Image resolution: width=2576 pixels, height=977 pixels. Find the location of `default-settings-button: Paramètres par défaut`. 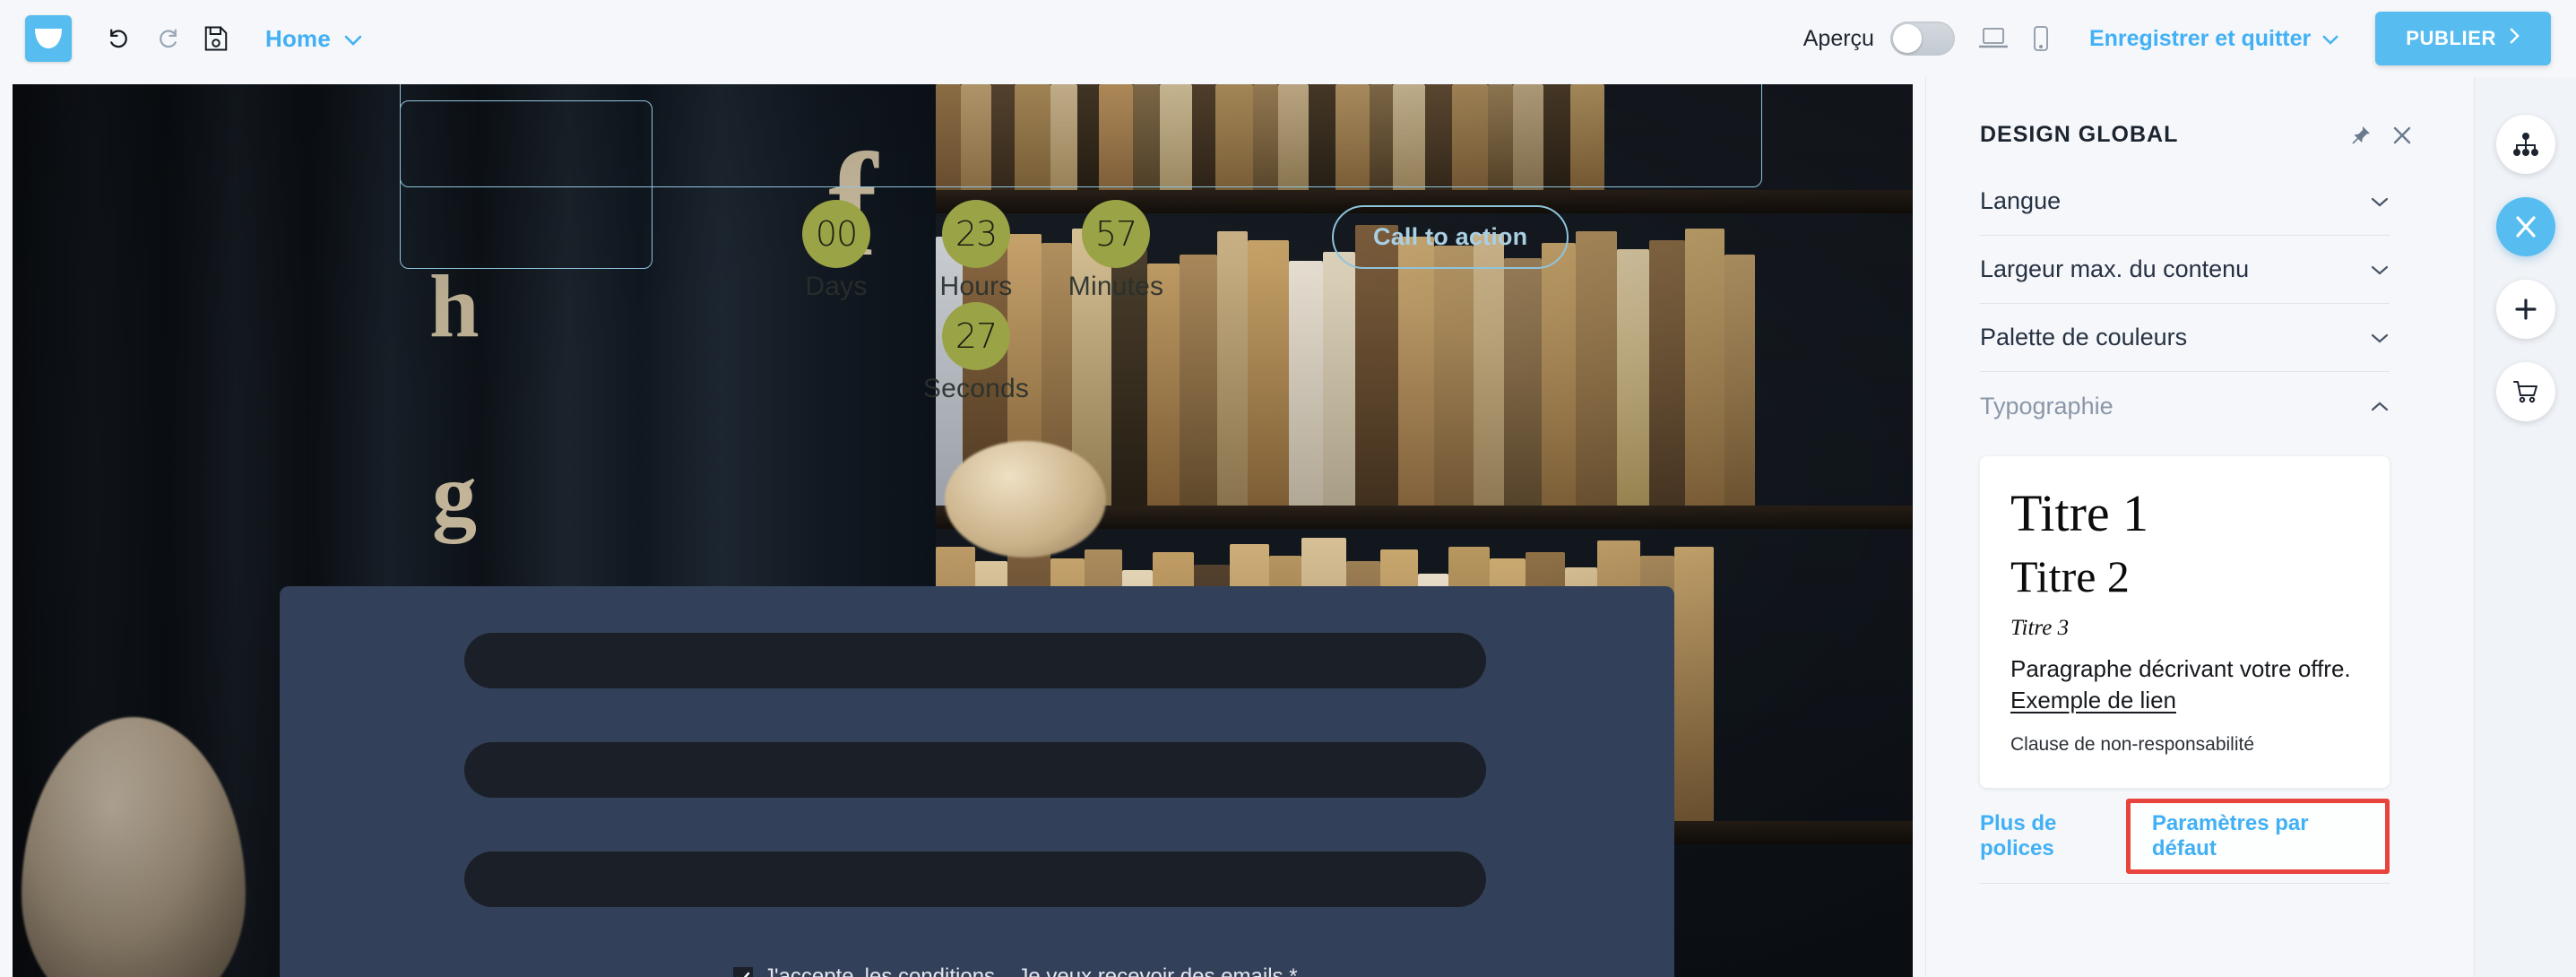

default-settings-button: Paramètres par défaut is located at coordinates (2258, 836).